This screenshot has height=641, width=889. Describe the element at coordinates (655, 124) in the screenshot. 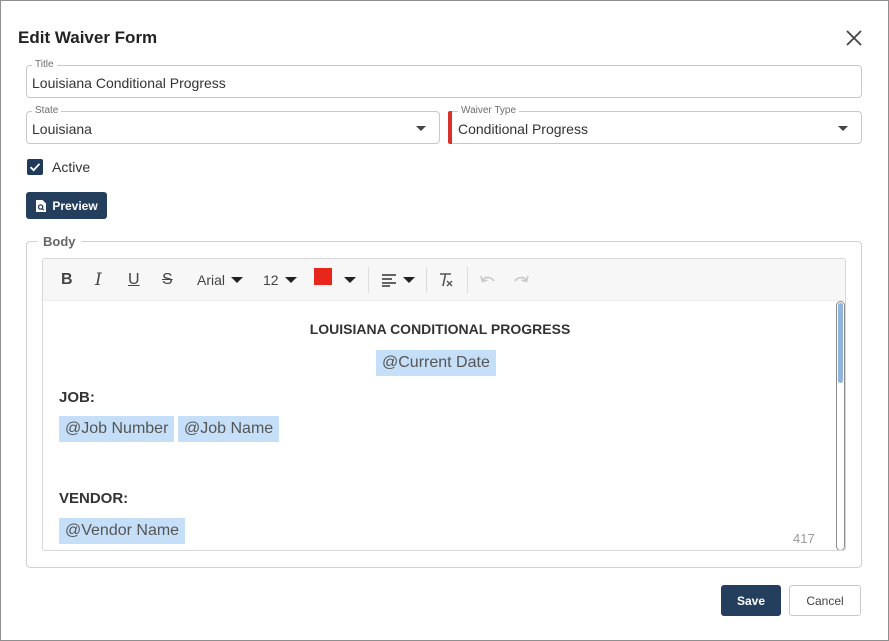

I see `waiver-type-select: Waiver Type Conditional Progress` at that location.